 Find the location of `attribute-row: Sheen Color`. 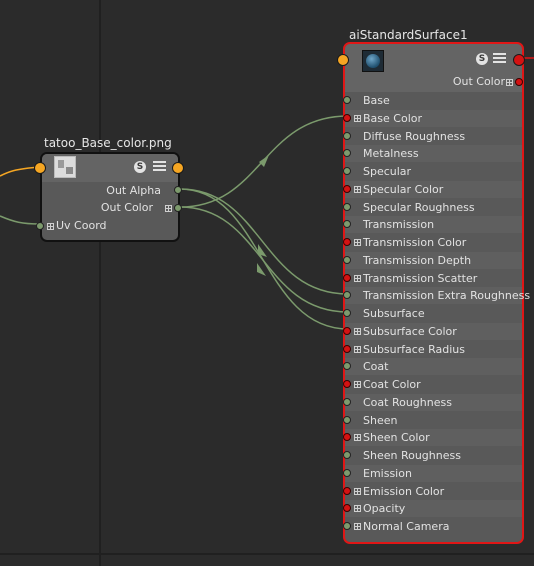

attribute-row: Sheen Color is located at coordinates (432, 438).